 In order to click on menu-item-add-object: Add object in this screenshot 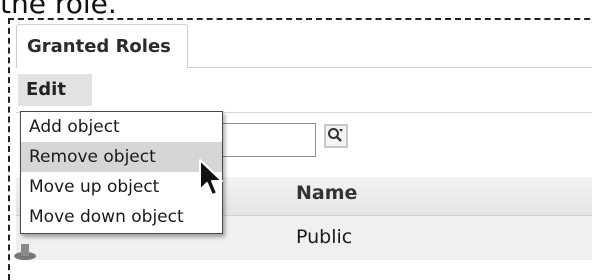, I will do `click(121, 127)`.